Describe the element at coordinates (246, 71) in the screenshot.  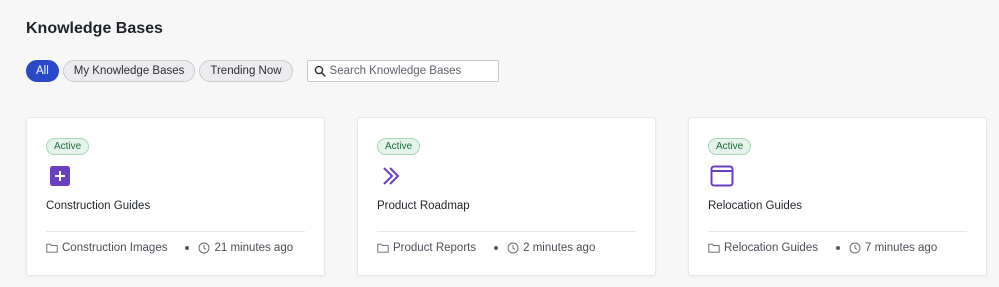
I see `filter-chip-trending-now: Trending Now` at that location.